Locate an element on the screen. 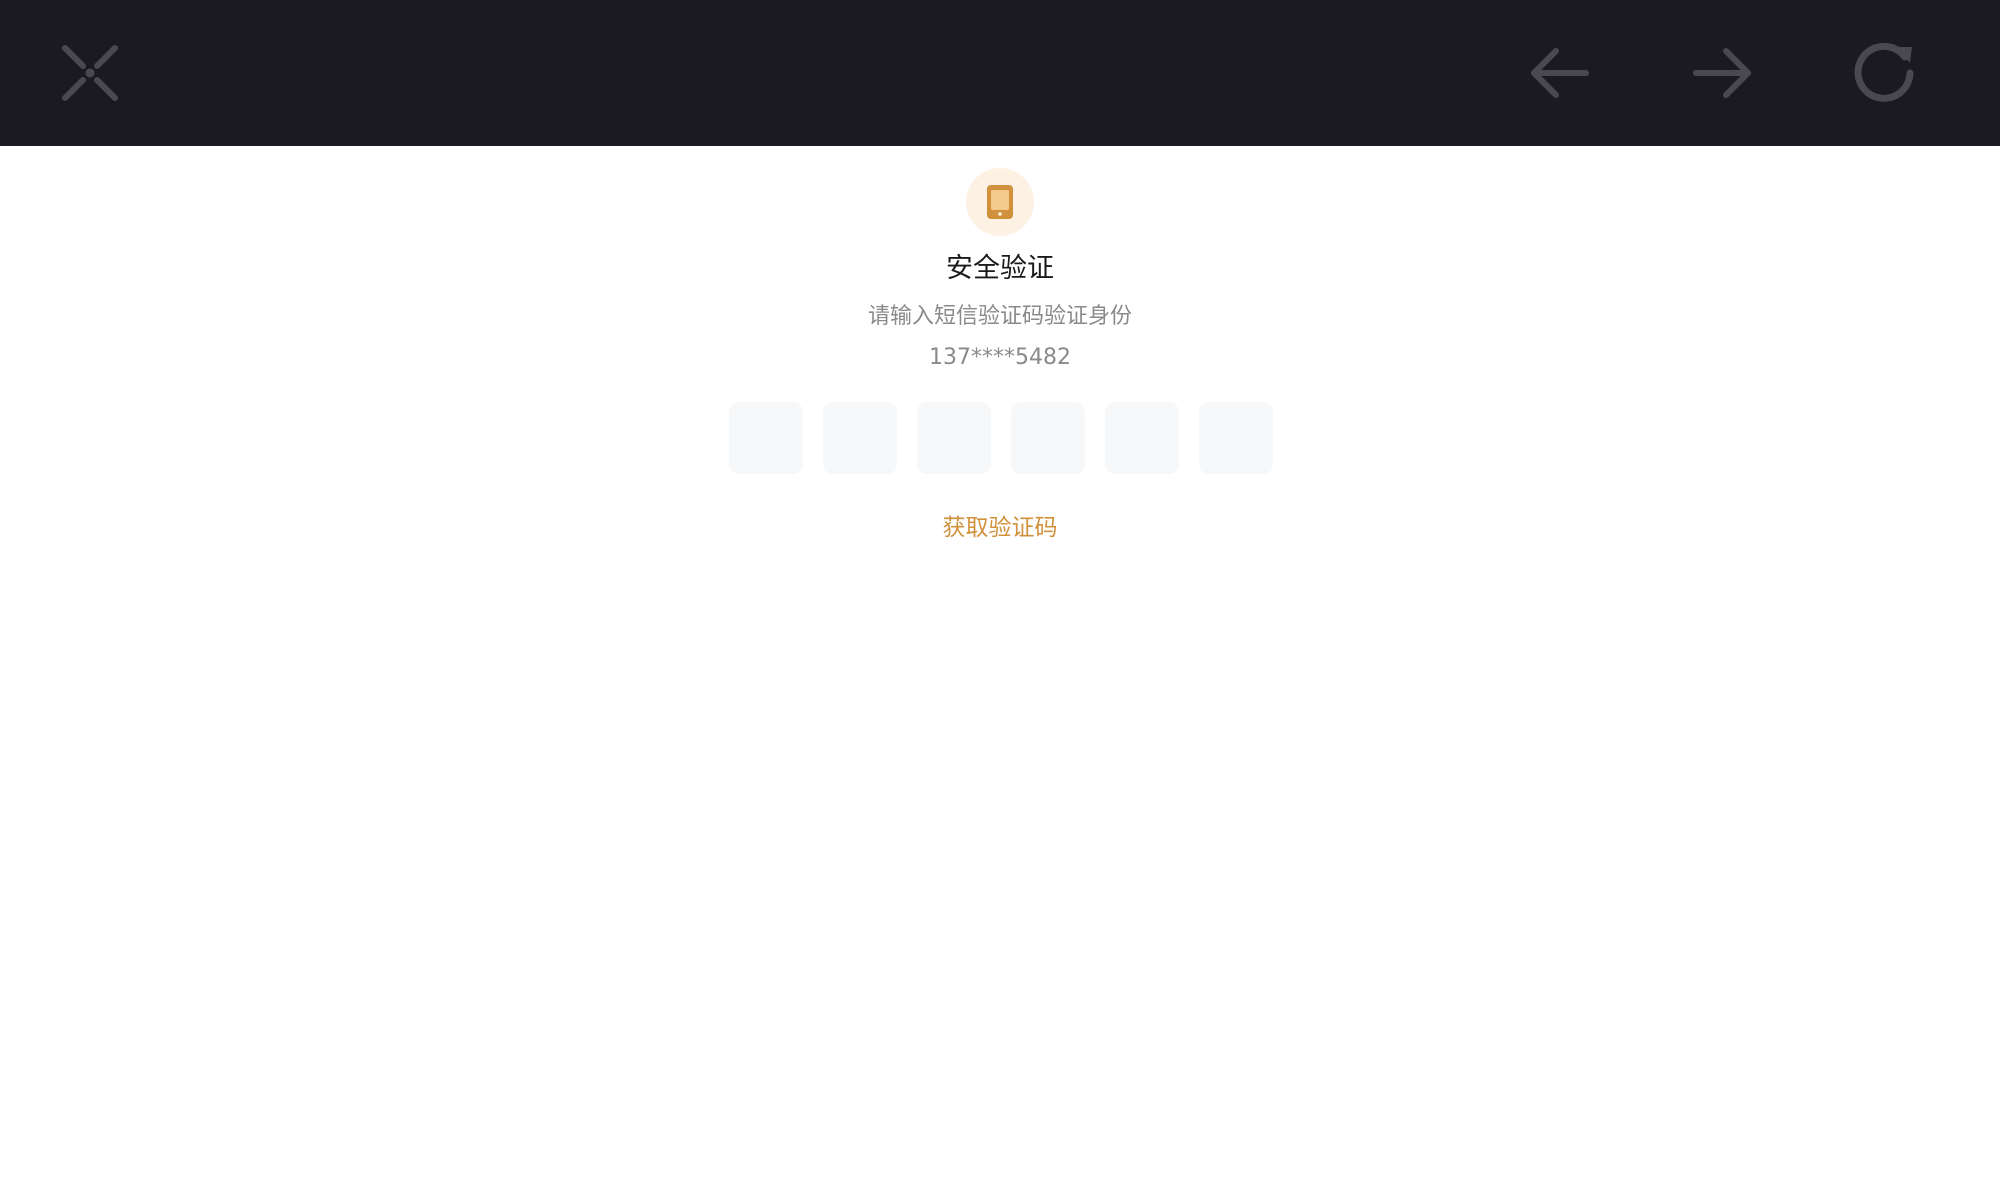 The width and height of the screenshot is (2000, 1200). reload-button is located at coordinates (1884, 73).